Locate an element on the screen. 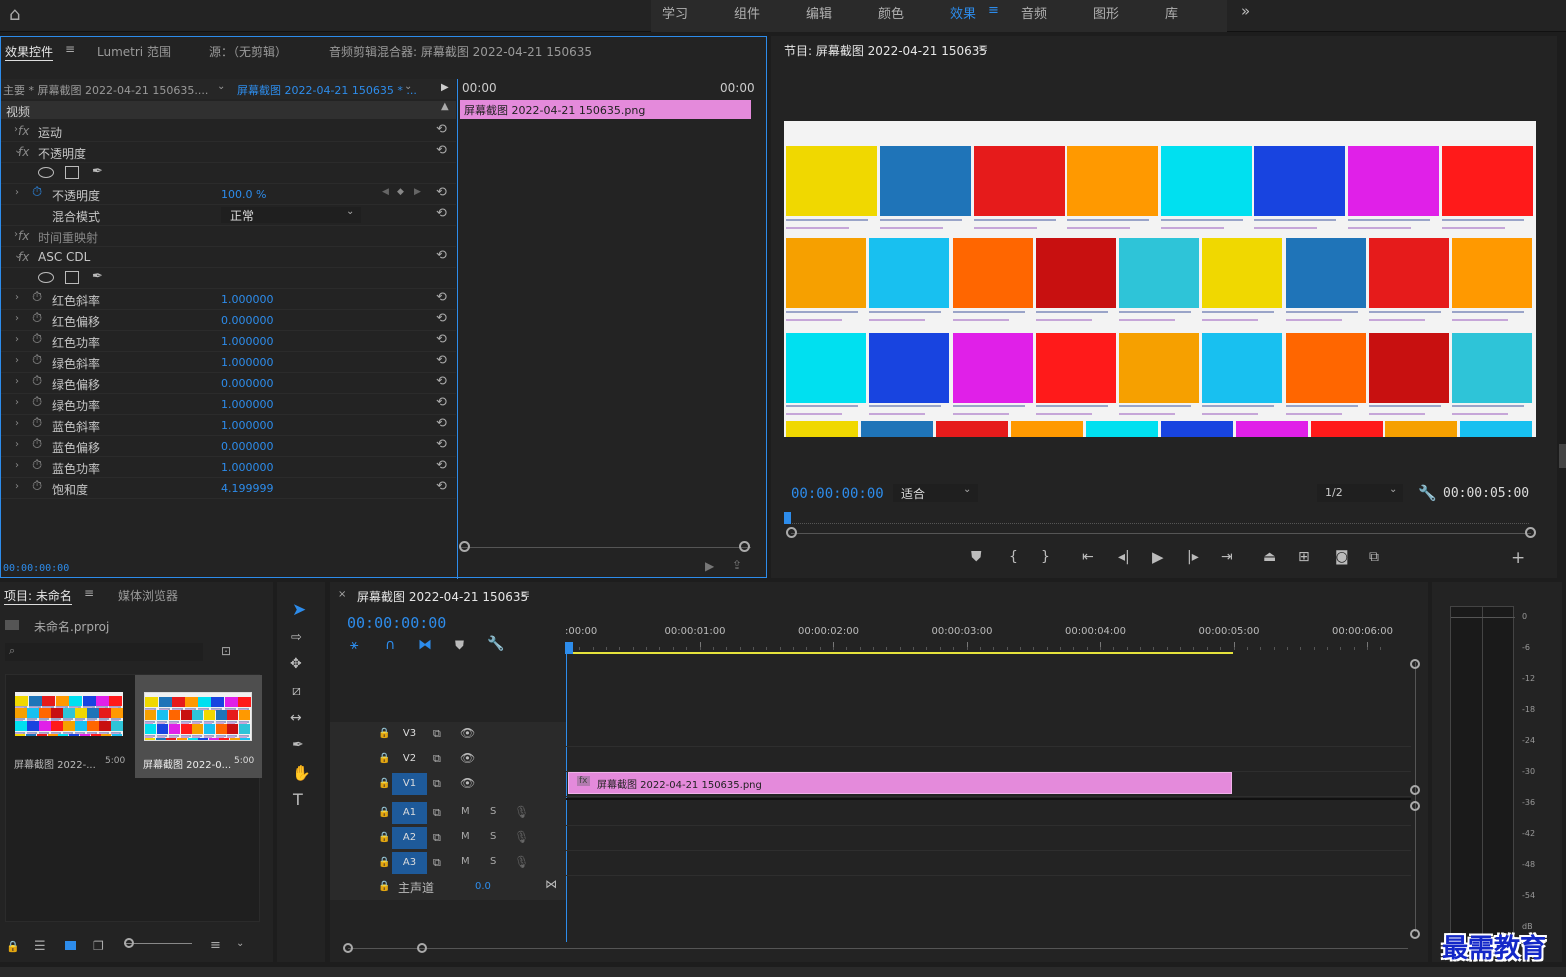 Image resolution: width=1566 pixels, height=977 pixels. rectangle-mask-icon is located at coordinates (72, 277).